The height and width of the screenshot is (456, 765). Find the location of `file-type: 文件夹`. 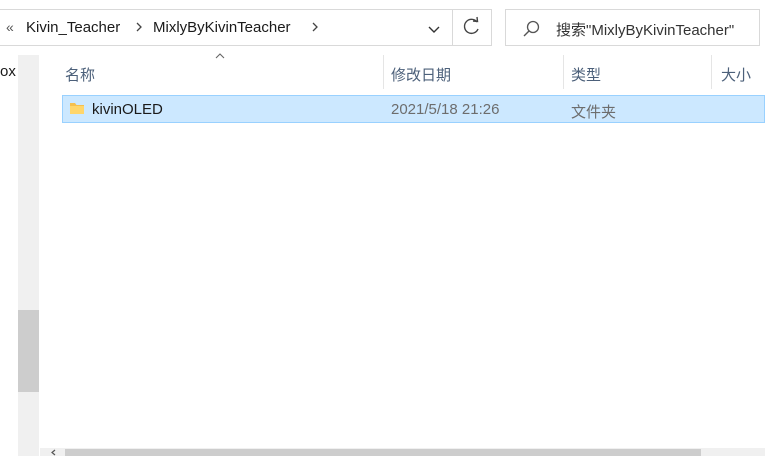

file-type: 文件夹 is located at coordinates (594, 112).